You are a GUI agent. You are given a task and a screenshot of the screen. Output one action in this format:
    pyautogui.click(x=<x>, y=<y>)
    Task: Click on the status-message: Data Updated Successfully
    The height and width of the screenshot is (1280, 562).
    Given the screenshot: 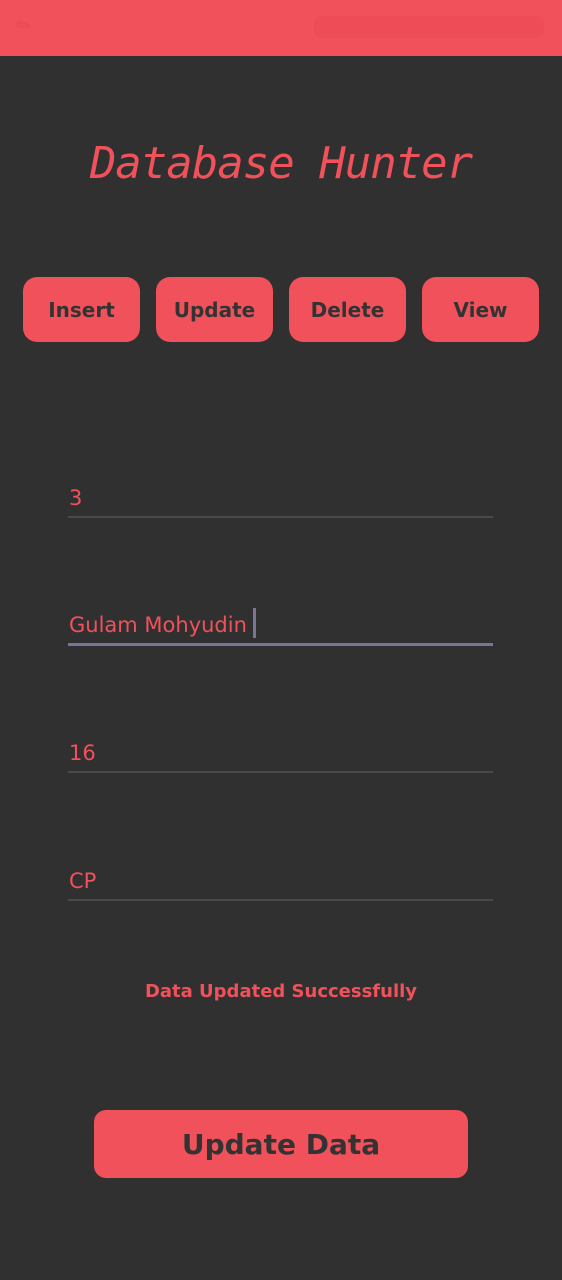 What is the action you would take?
    pyautogui.click(x=281, y=991)
    